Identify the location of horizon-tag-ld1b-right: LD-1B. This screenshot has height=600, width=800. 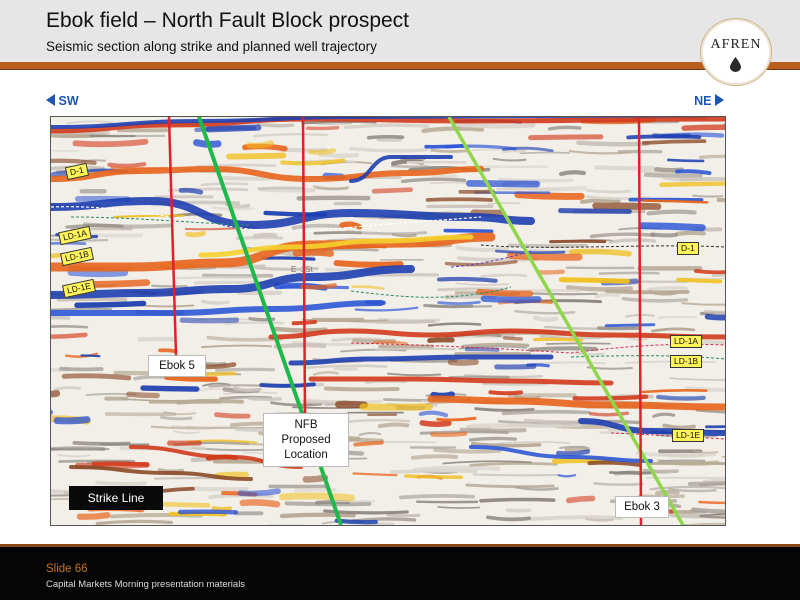
(686, 361).